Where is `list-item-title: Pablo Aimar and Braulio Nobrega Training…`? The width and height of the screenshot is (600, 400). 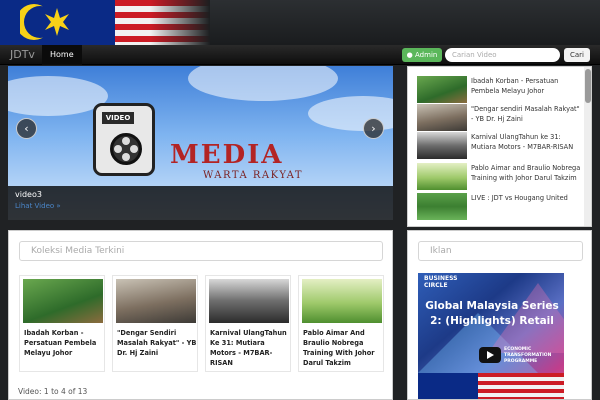
list-item-title: Pablo Aimar and Braulio Nobrega Training… is located at coordinates (526, 173).